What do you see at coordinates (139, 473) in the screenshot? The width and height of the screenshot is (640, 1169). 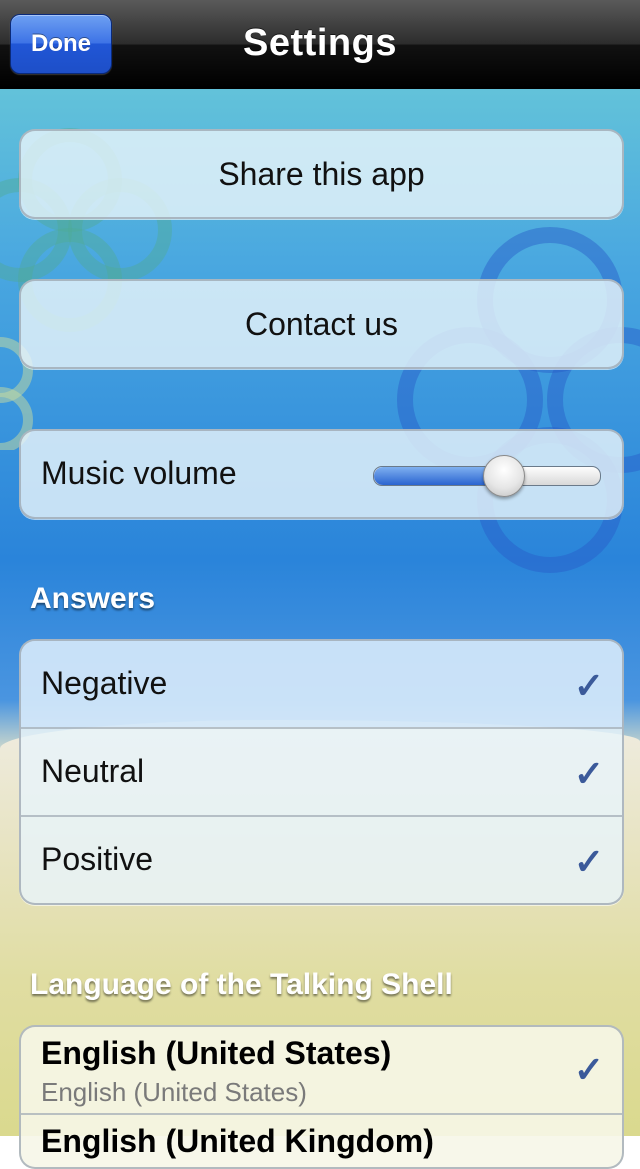 I see `music-volume-label: Music volume` at bounding box center [139, 473].